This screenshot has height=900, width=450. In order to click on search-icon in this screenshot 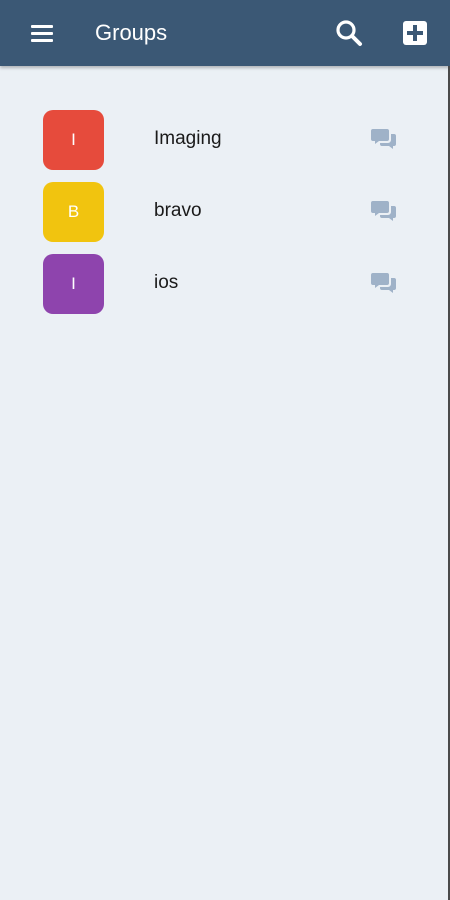, I will do `click(349, 33)`.